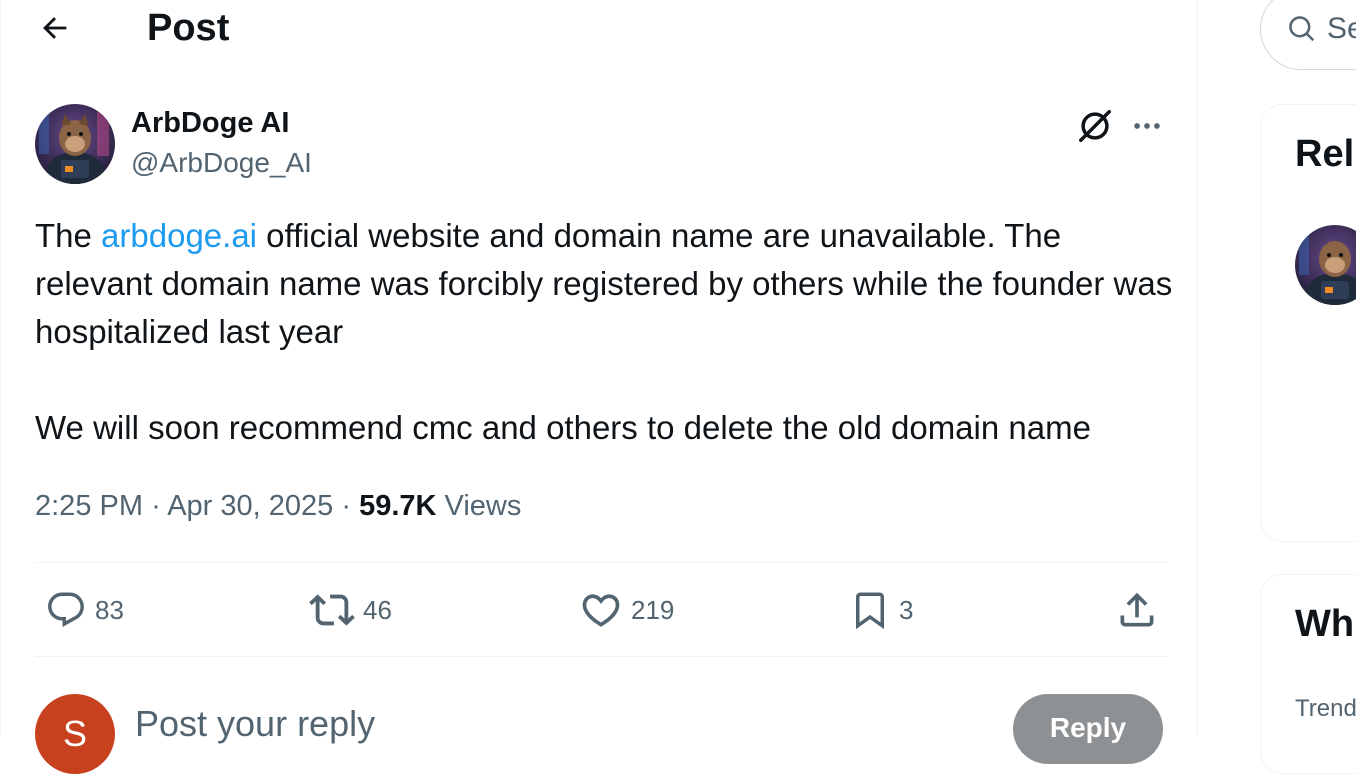  I want to click on user-avatar: S, so click(75, 734).